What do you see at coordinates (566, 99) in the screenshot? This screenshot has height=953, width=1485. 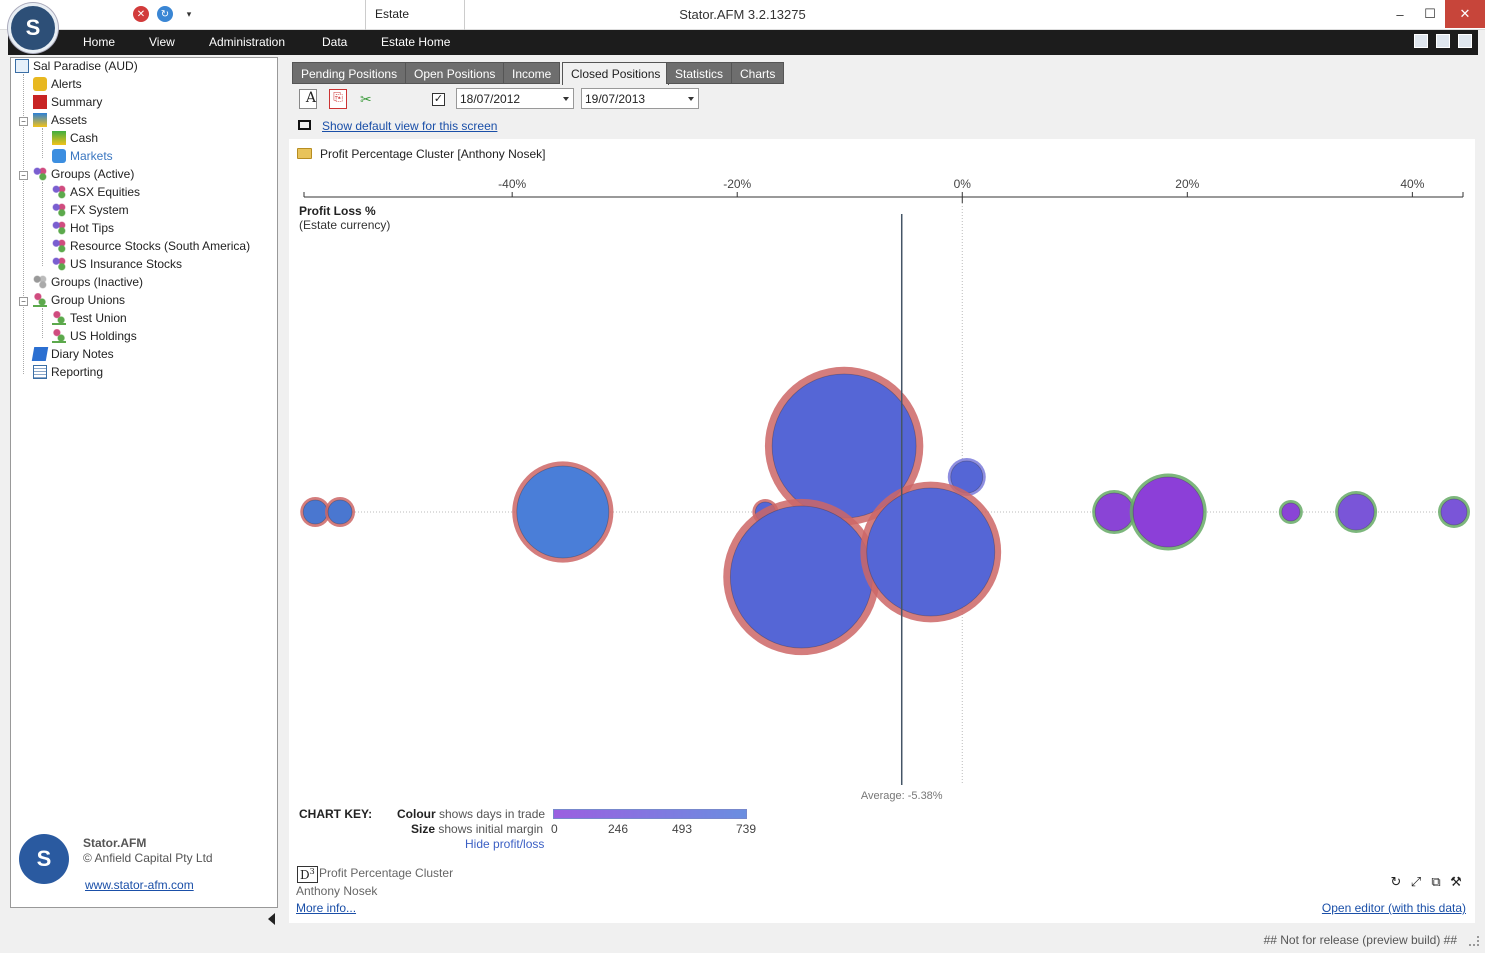 I see `chevron-down-icon` at bounding box center [566, 99].